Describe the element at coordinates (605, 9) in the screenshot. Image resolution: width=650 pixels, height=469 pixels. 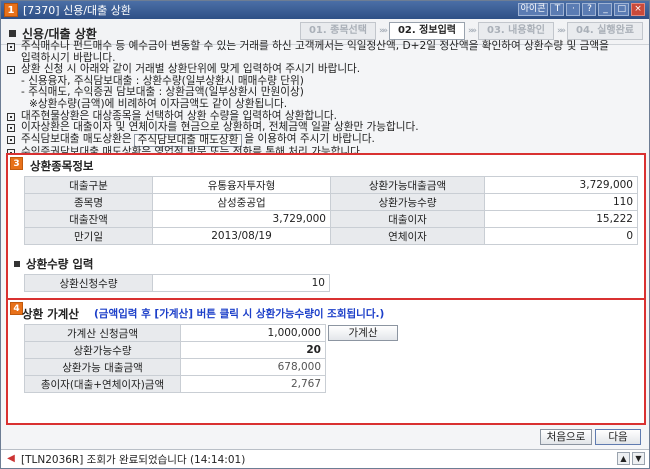
I see `minimize-button: _` at that location.